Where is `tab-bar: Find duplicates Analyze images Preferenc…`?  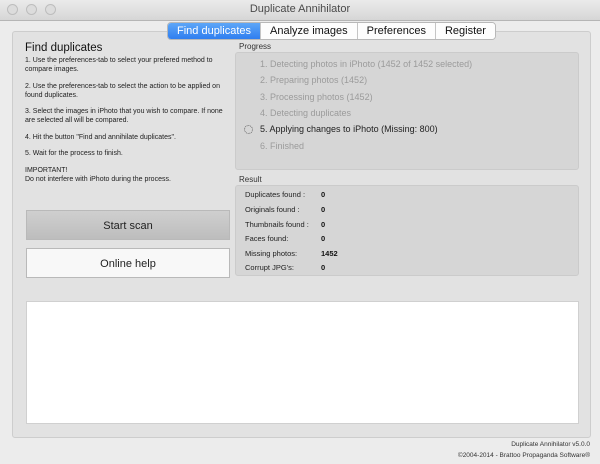
tab-bar: Find duplicates Analyze images Preferenc… is located at coordinates (331, 31).